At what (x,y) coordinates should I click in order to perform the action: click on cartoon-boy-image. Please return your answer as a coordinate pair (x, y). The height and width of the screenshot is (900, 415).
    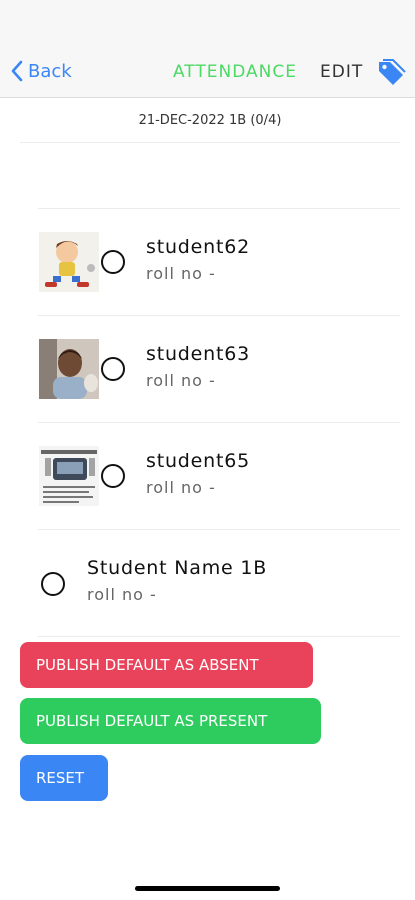
    Looking at the image, I should click on (69, 262).